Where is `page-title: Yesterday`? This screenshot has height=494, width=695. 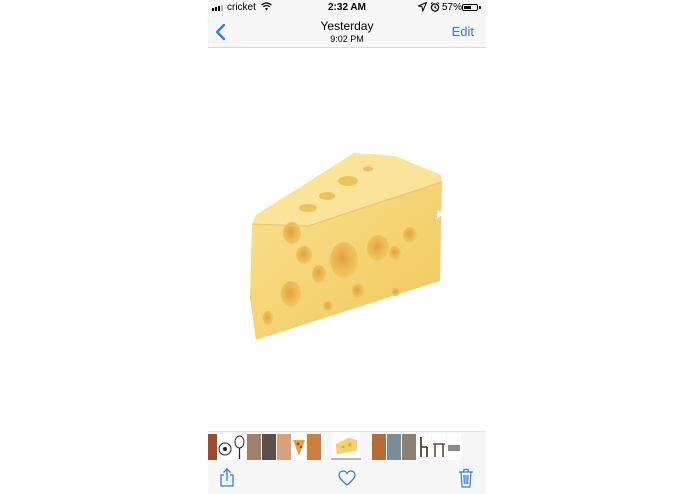 page-title: Yesterday is located at coordinates (347, 26).